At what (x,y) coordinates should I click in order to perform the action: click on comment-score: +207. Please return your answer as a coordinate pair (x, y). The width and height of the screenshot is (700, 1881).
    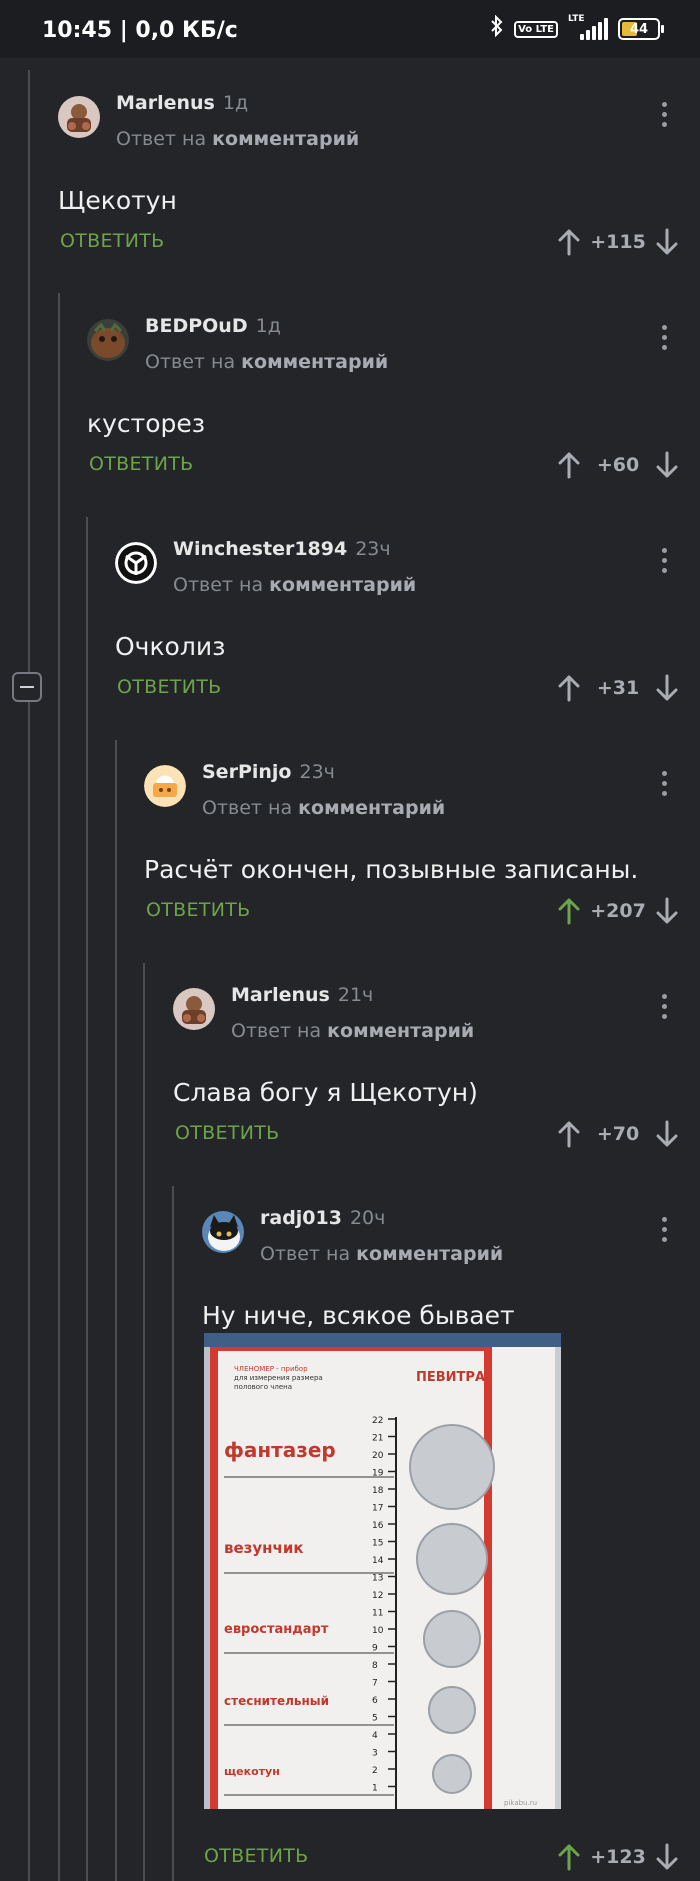
    Looking at the image, I should click on (618, 911).